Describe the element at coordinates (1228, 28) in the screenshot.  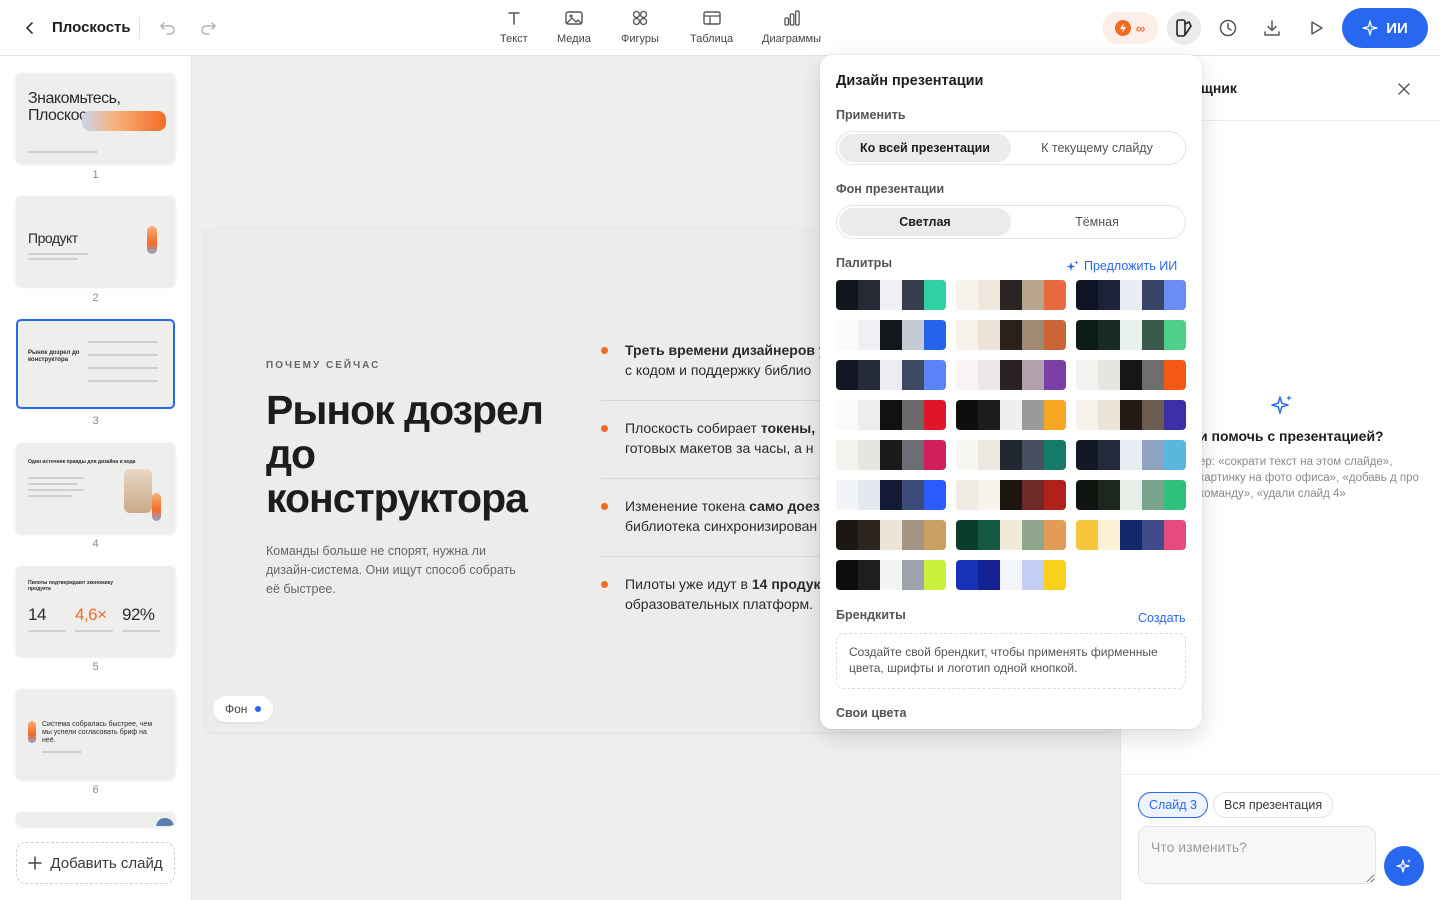
I see `history-button` at that location.